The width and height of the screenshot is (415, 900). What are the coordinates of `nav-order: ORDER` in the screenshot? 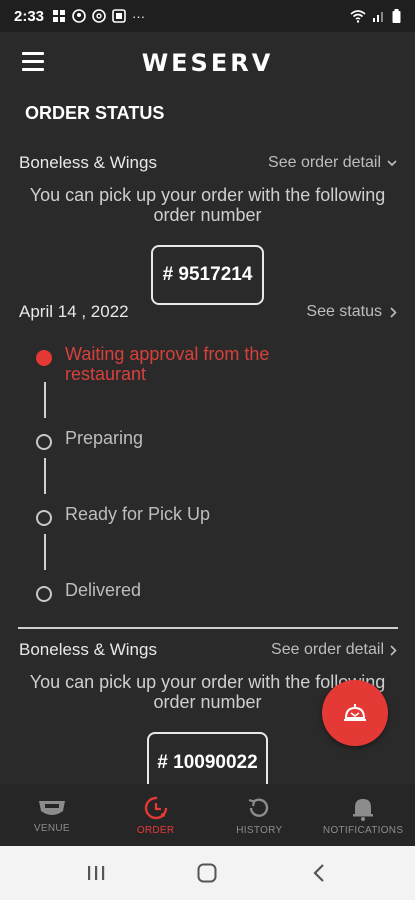 It's located at (156, 815).